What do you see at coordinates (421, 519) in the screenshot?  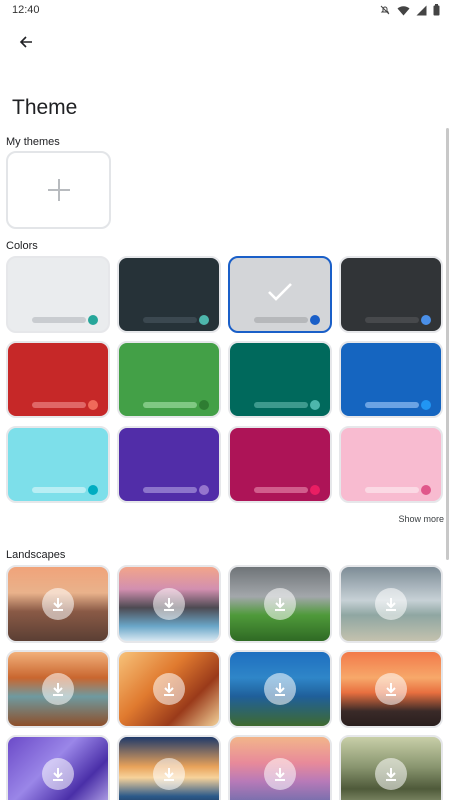 I see `show-more-link: Show more` at bounding box center [421, 519].